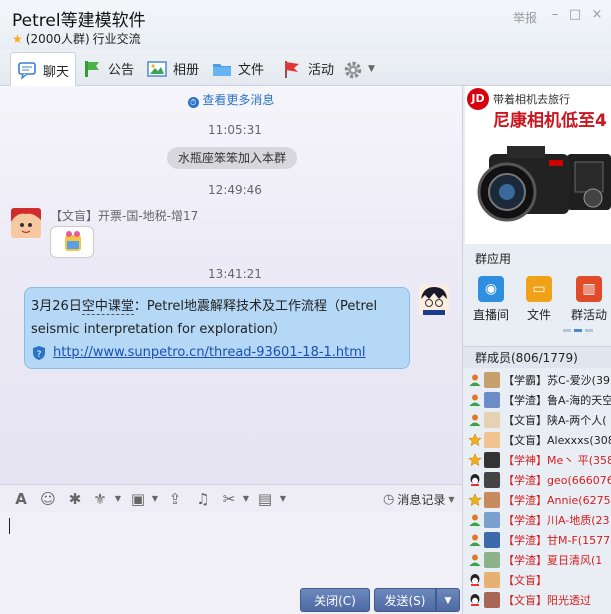 This screenshot has width=611, height=614. I want to click on image-icon: ▣, so click(138, 499).